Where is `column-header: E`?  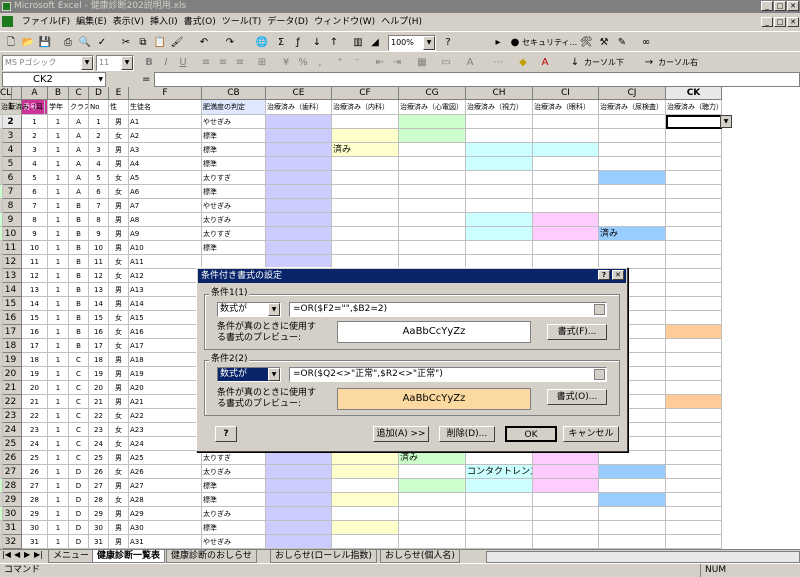
column-header: E is located at coordinates (119, 93).